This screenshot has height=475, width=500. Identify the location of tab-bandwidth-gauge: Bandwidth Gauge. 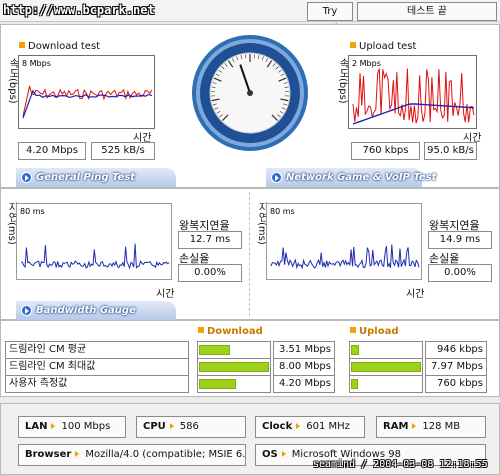
(96, 310).